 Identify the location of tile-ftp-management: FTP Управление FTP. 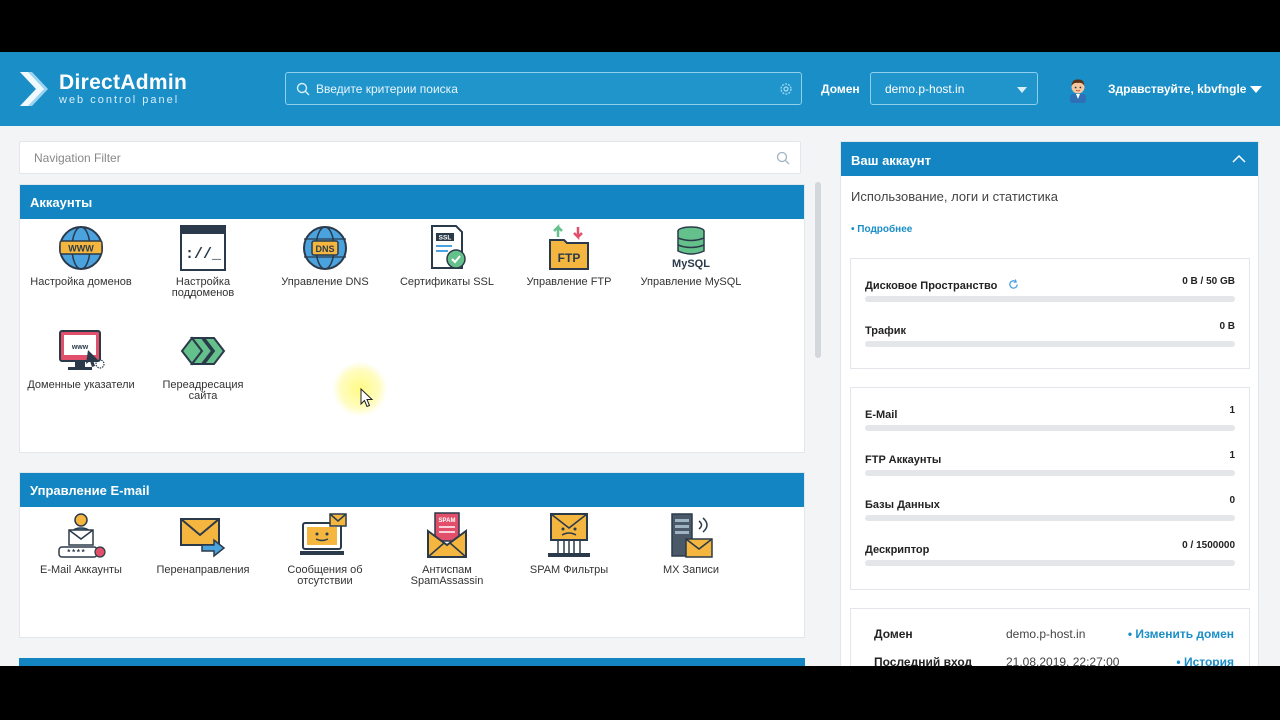
(569, 255).